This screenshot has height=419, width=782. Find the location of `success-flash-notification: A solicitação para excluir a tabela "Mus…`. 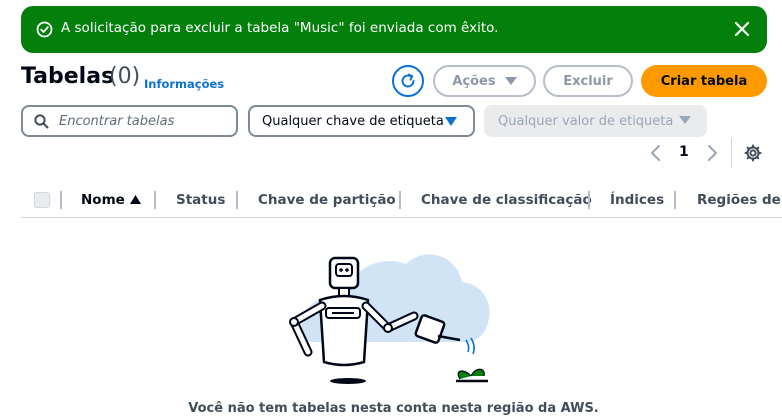

success-flash-notification: A solicitação para excluir a tabela "Mus… is located at coordinates (394, 29).